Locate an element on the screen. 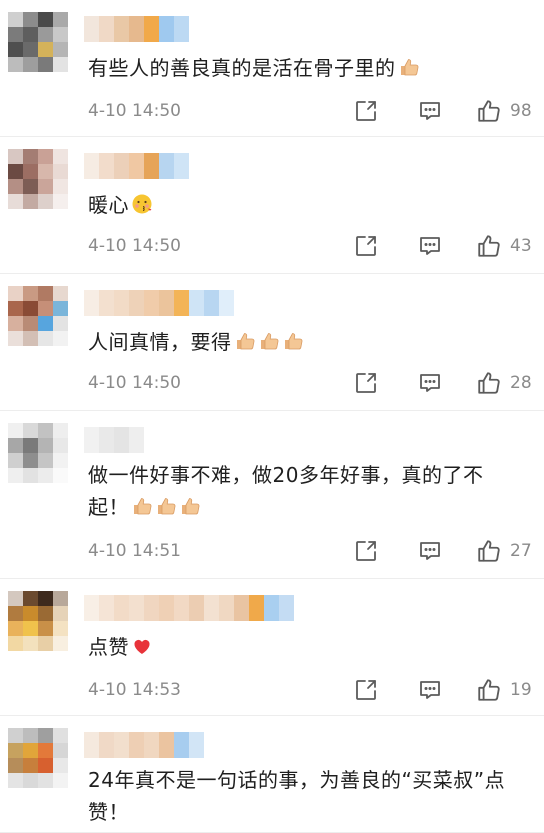 The height and width of the screenshot is (833, 544). like-button: 19 is located at coordinates (504, 690).